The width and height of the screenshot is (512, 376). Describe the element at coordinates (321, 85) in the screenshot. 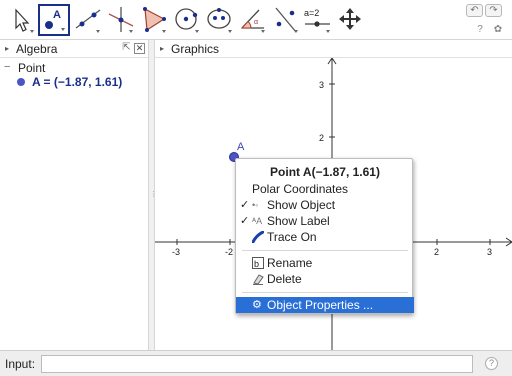

I see `y-tick-label: 3` at that location.